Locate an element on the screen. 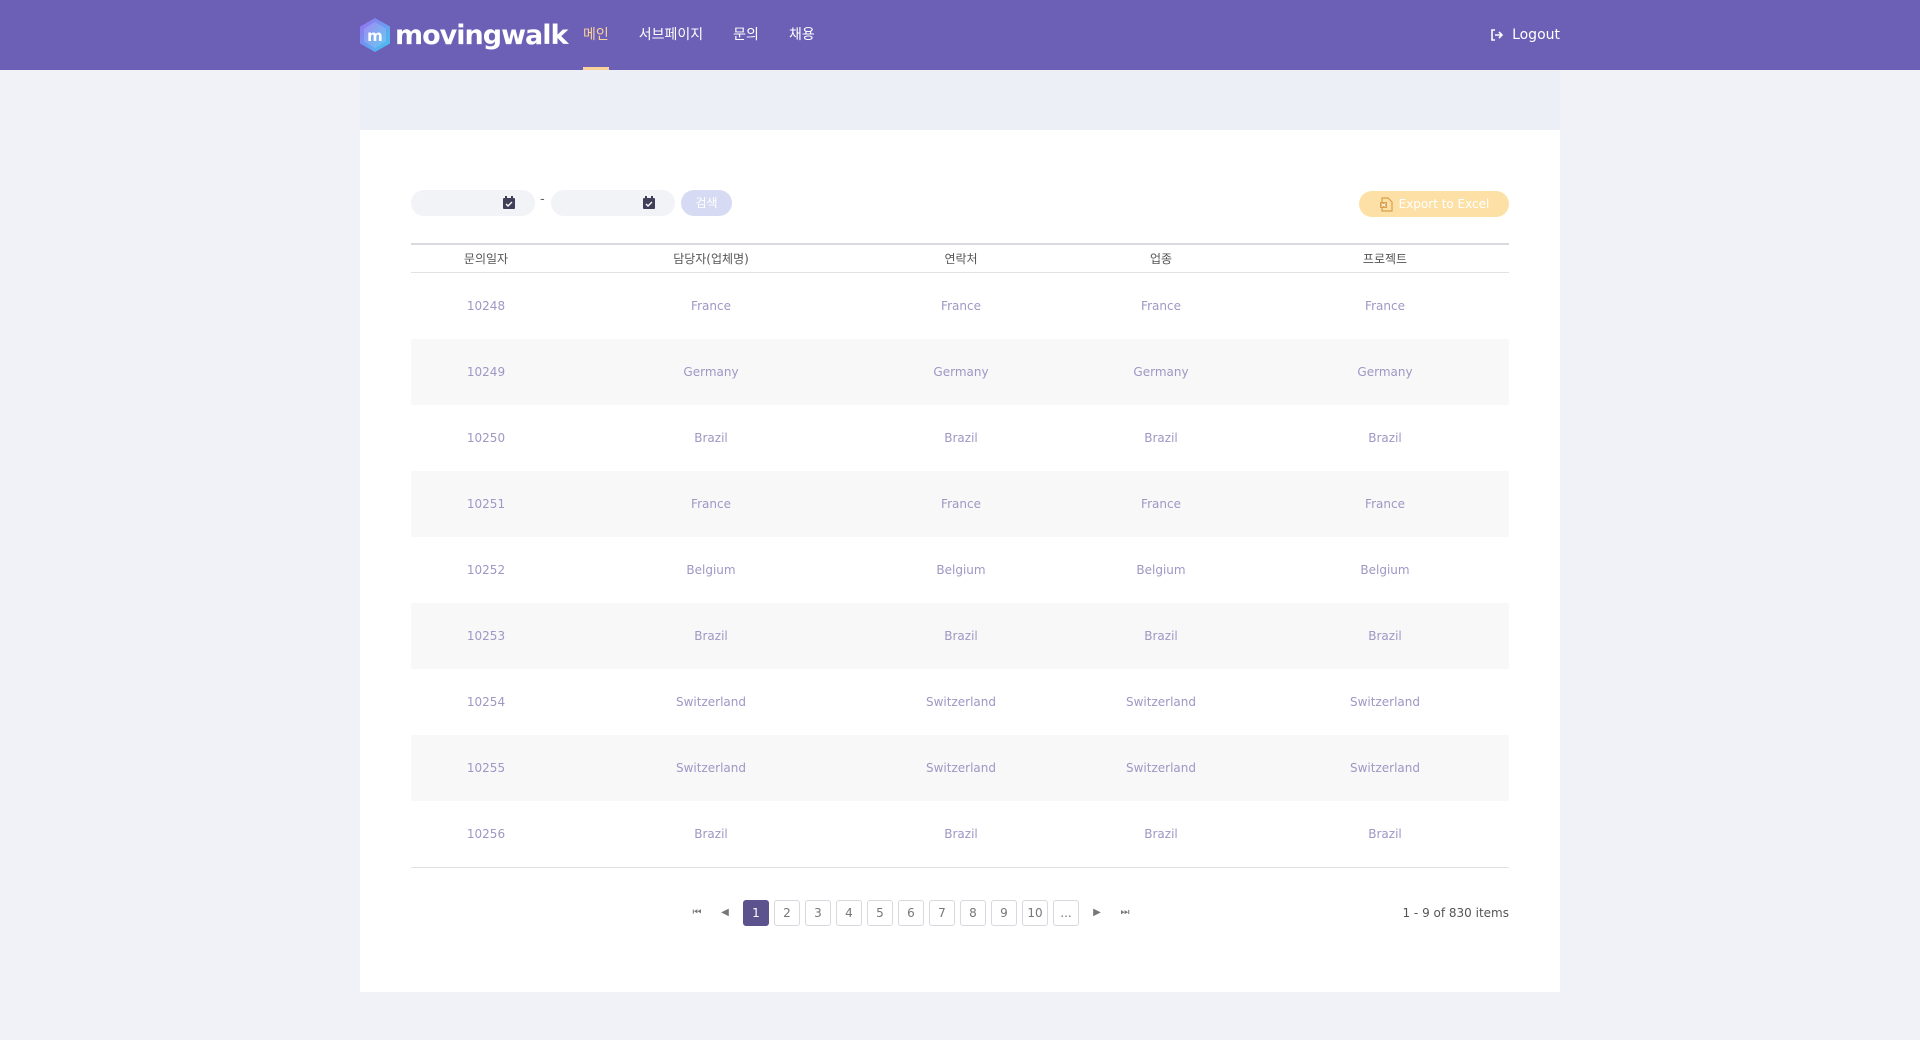 Image resolution: width=1920 pixels, height=1040 pixels. nav-item-label: 서브페이지 is located at coordinates (671, 35).